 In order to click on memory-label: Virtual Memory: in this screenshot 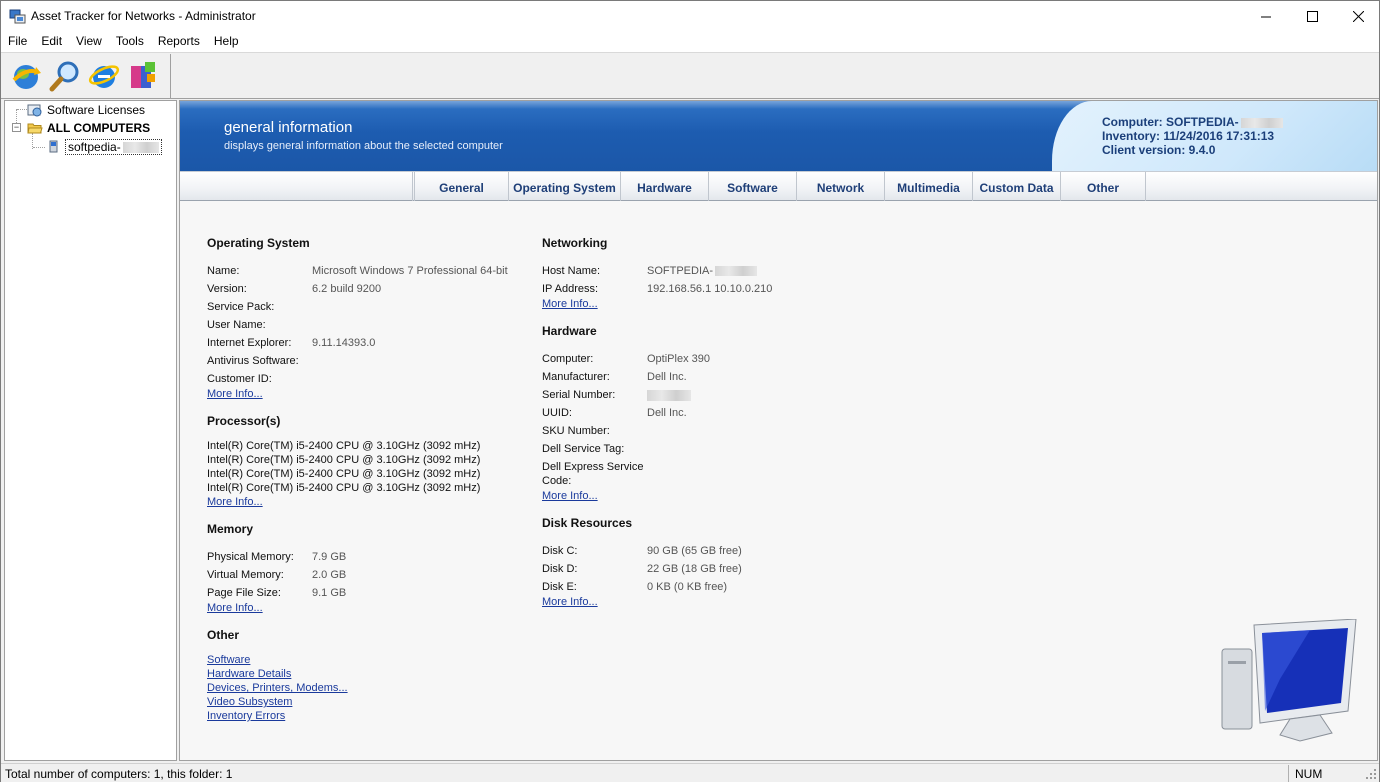, I will do `click(245, 575)`.